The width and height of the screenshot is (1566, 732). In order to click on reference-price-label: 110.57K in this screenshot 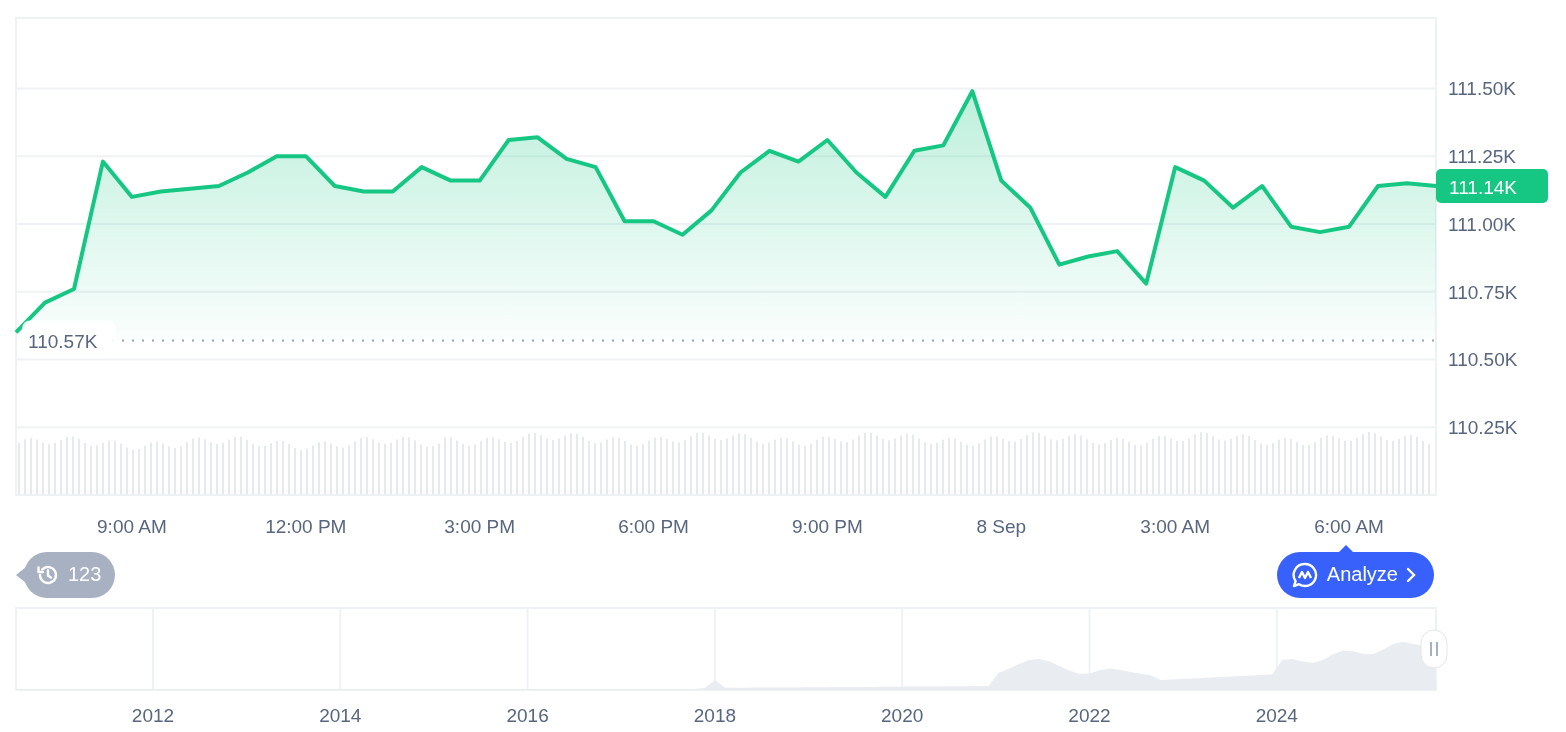, I will do `click(63, 341)`.